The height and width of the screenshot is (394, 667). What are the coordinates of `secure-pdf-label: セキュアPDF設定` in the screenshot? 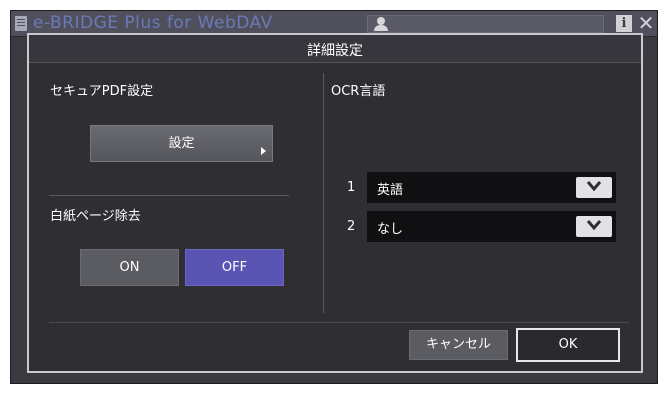 It's located at (102, 91).